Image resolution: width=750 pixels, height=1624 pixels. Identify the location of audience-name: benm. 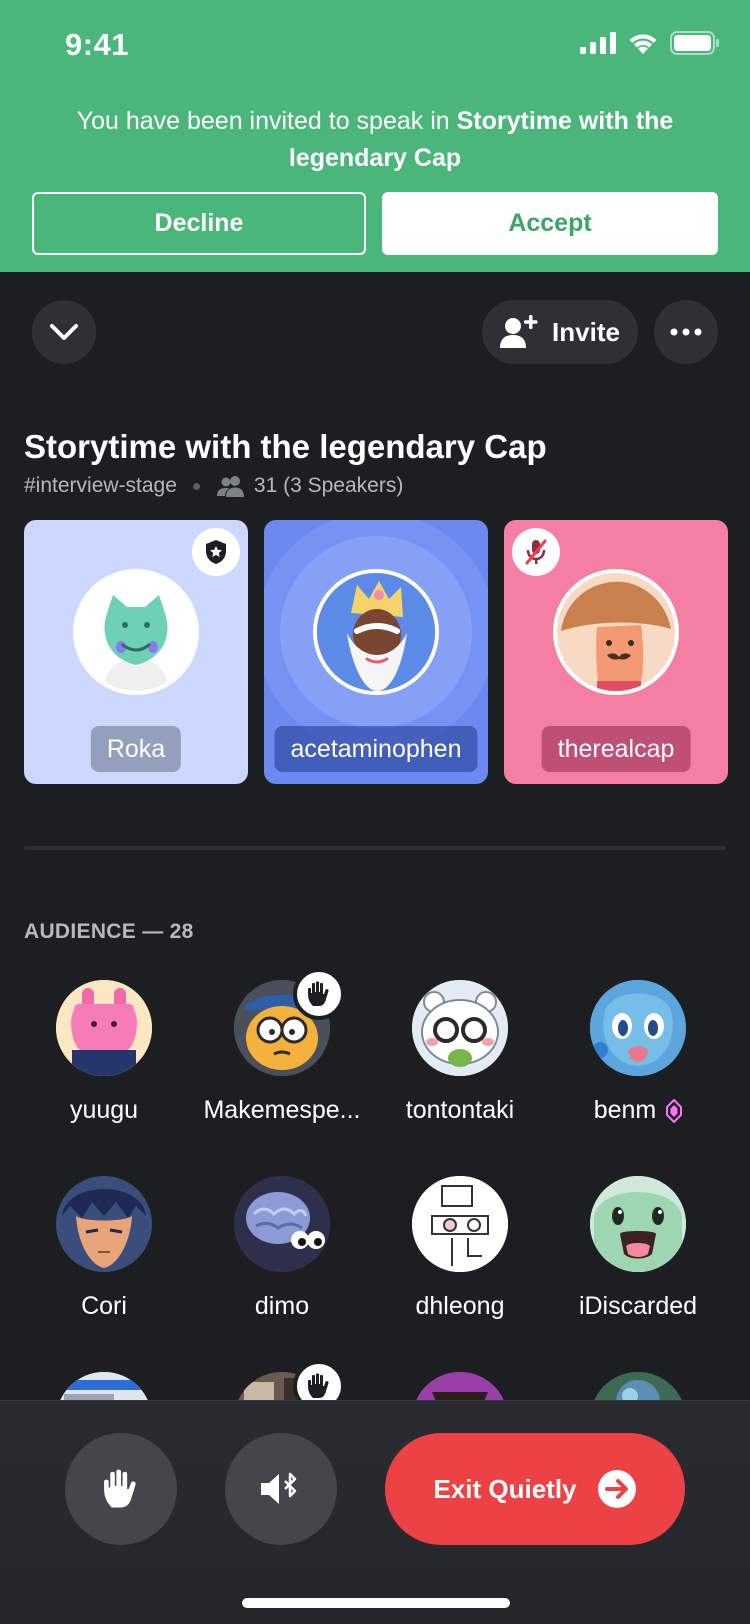
(625, 1110).